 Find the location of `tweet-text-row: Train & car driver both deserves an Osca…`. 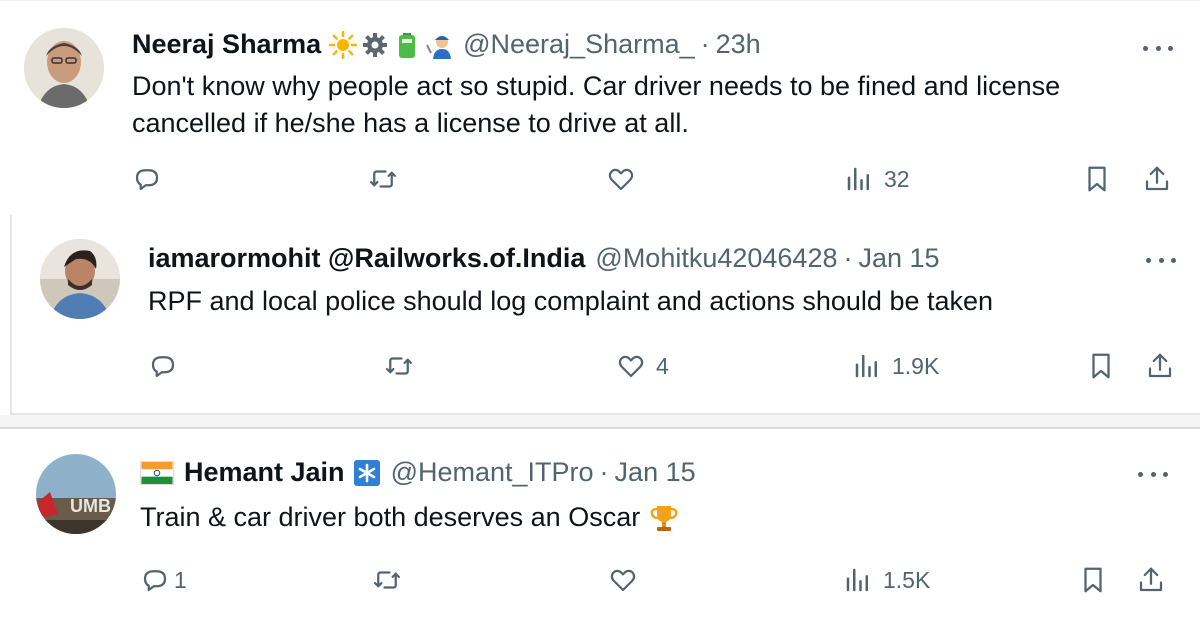

tweet-text-row: Train & car driver both deserves an Osca… is located at coordinates (640, 517).